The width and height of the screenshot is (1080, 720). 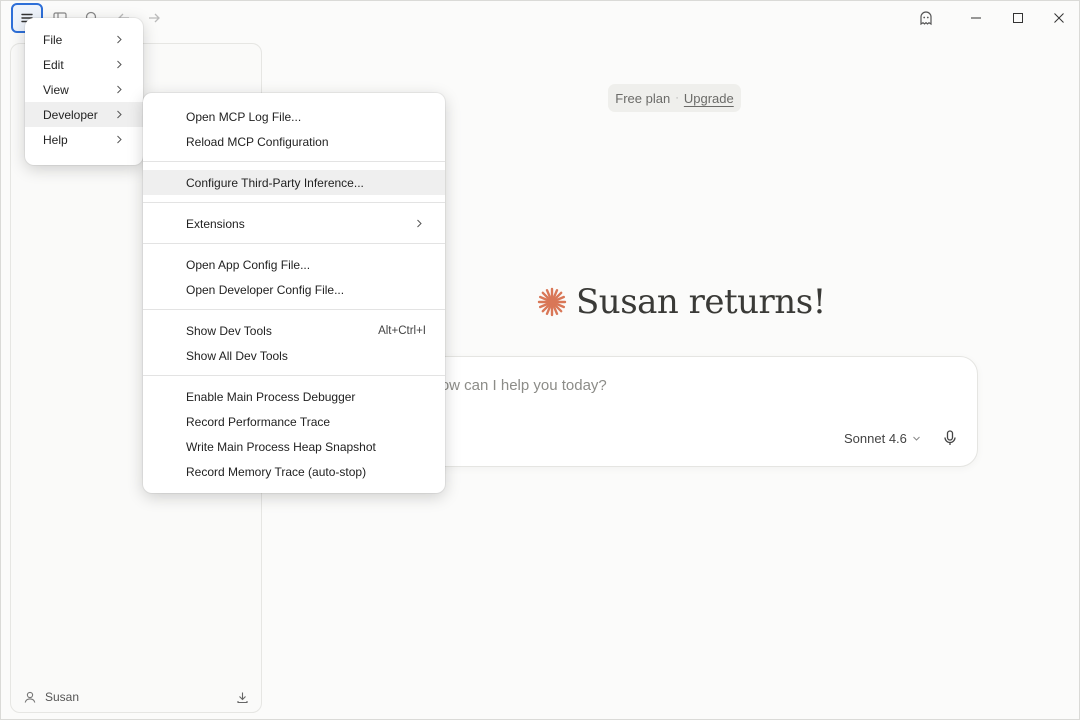 I want to click on maximize-button, so click(x=1018, y=18).